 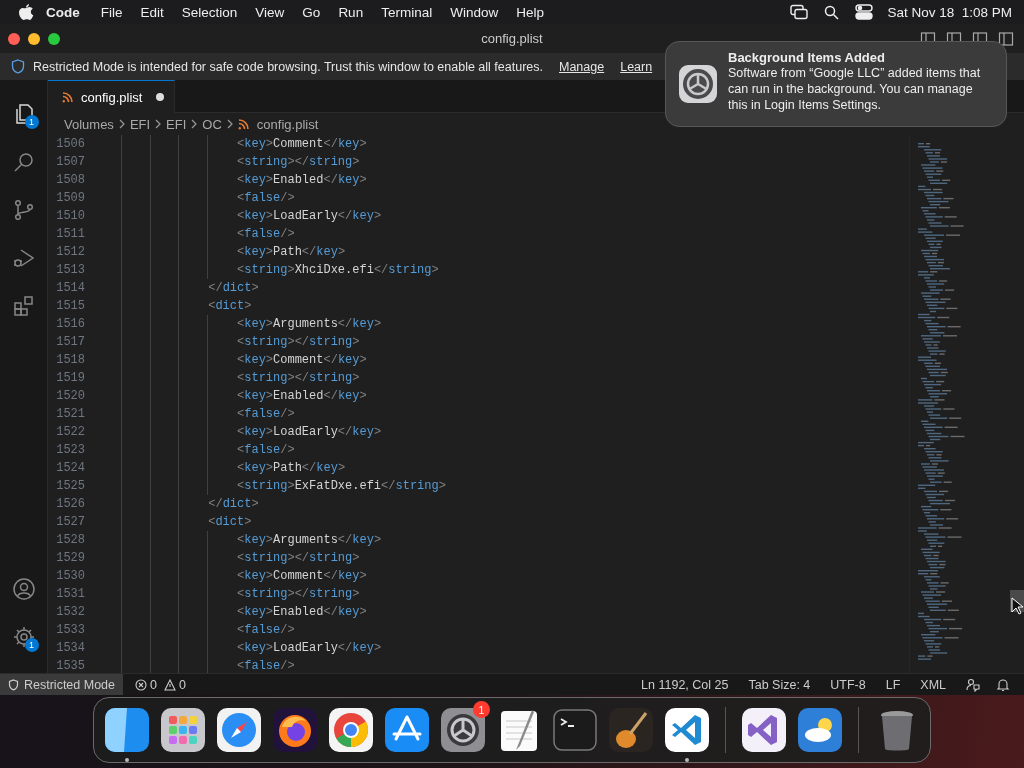 What do you see at coordinates (836, 84) in the screenshot?
I see `background-items-toast: Background Items Added Software from “Google LLC” added items that can run in the background. You can manage this in Login Items Settings.` at bounding box center [836, 84].